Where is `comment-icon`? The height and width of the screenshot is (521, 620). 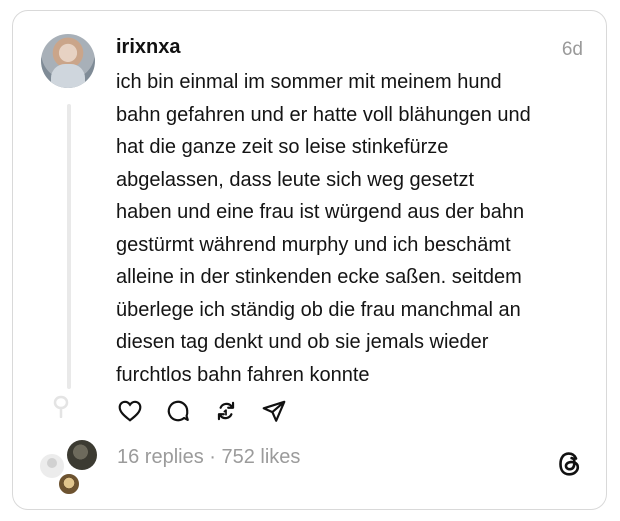
comment-icon is located at coordinates (178, 411).